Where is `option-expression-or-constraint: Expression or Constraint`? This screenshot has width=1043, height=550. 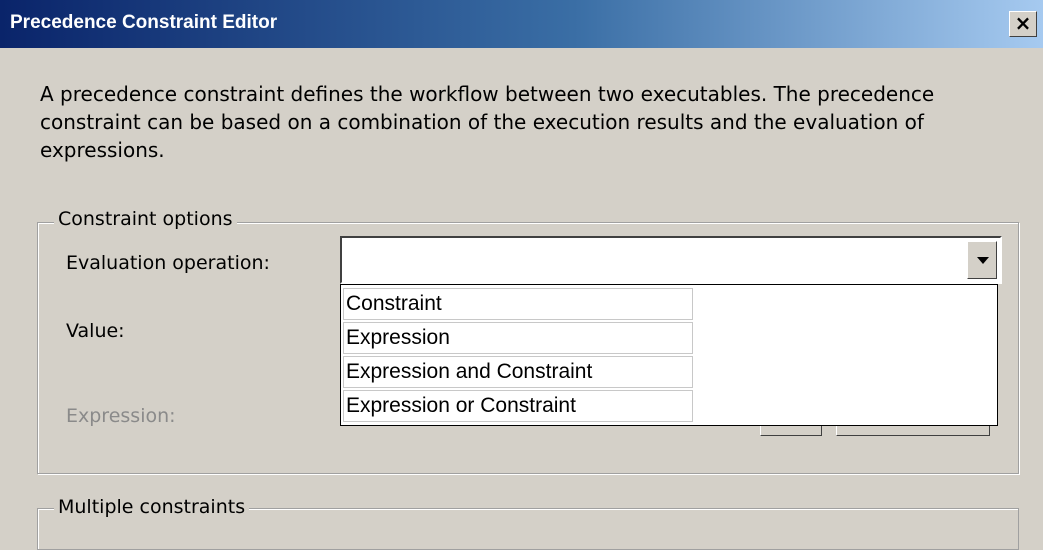
option-expression-or-constraint: Expression or Constraint is located at coordinates (518, 406).